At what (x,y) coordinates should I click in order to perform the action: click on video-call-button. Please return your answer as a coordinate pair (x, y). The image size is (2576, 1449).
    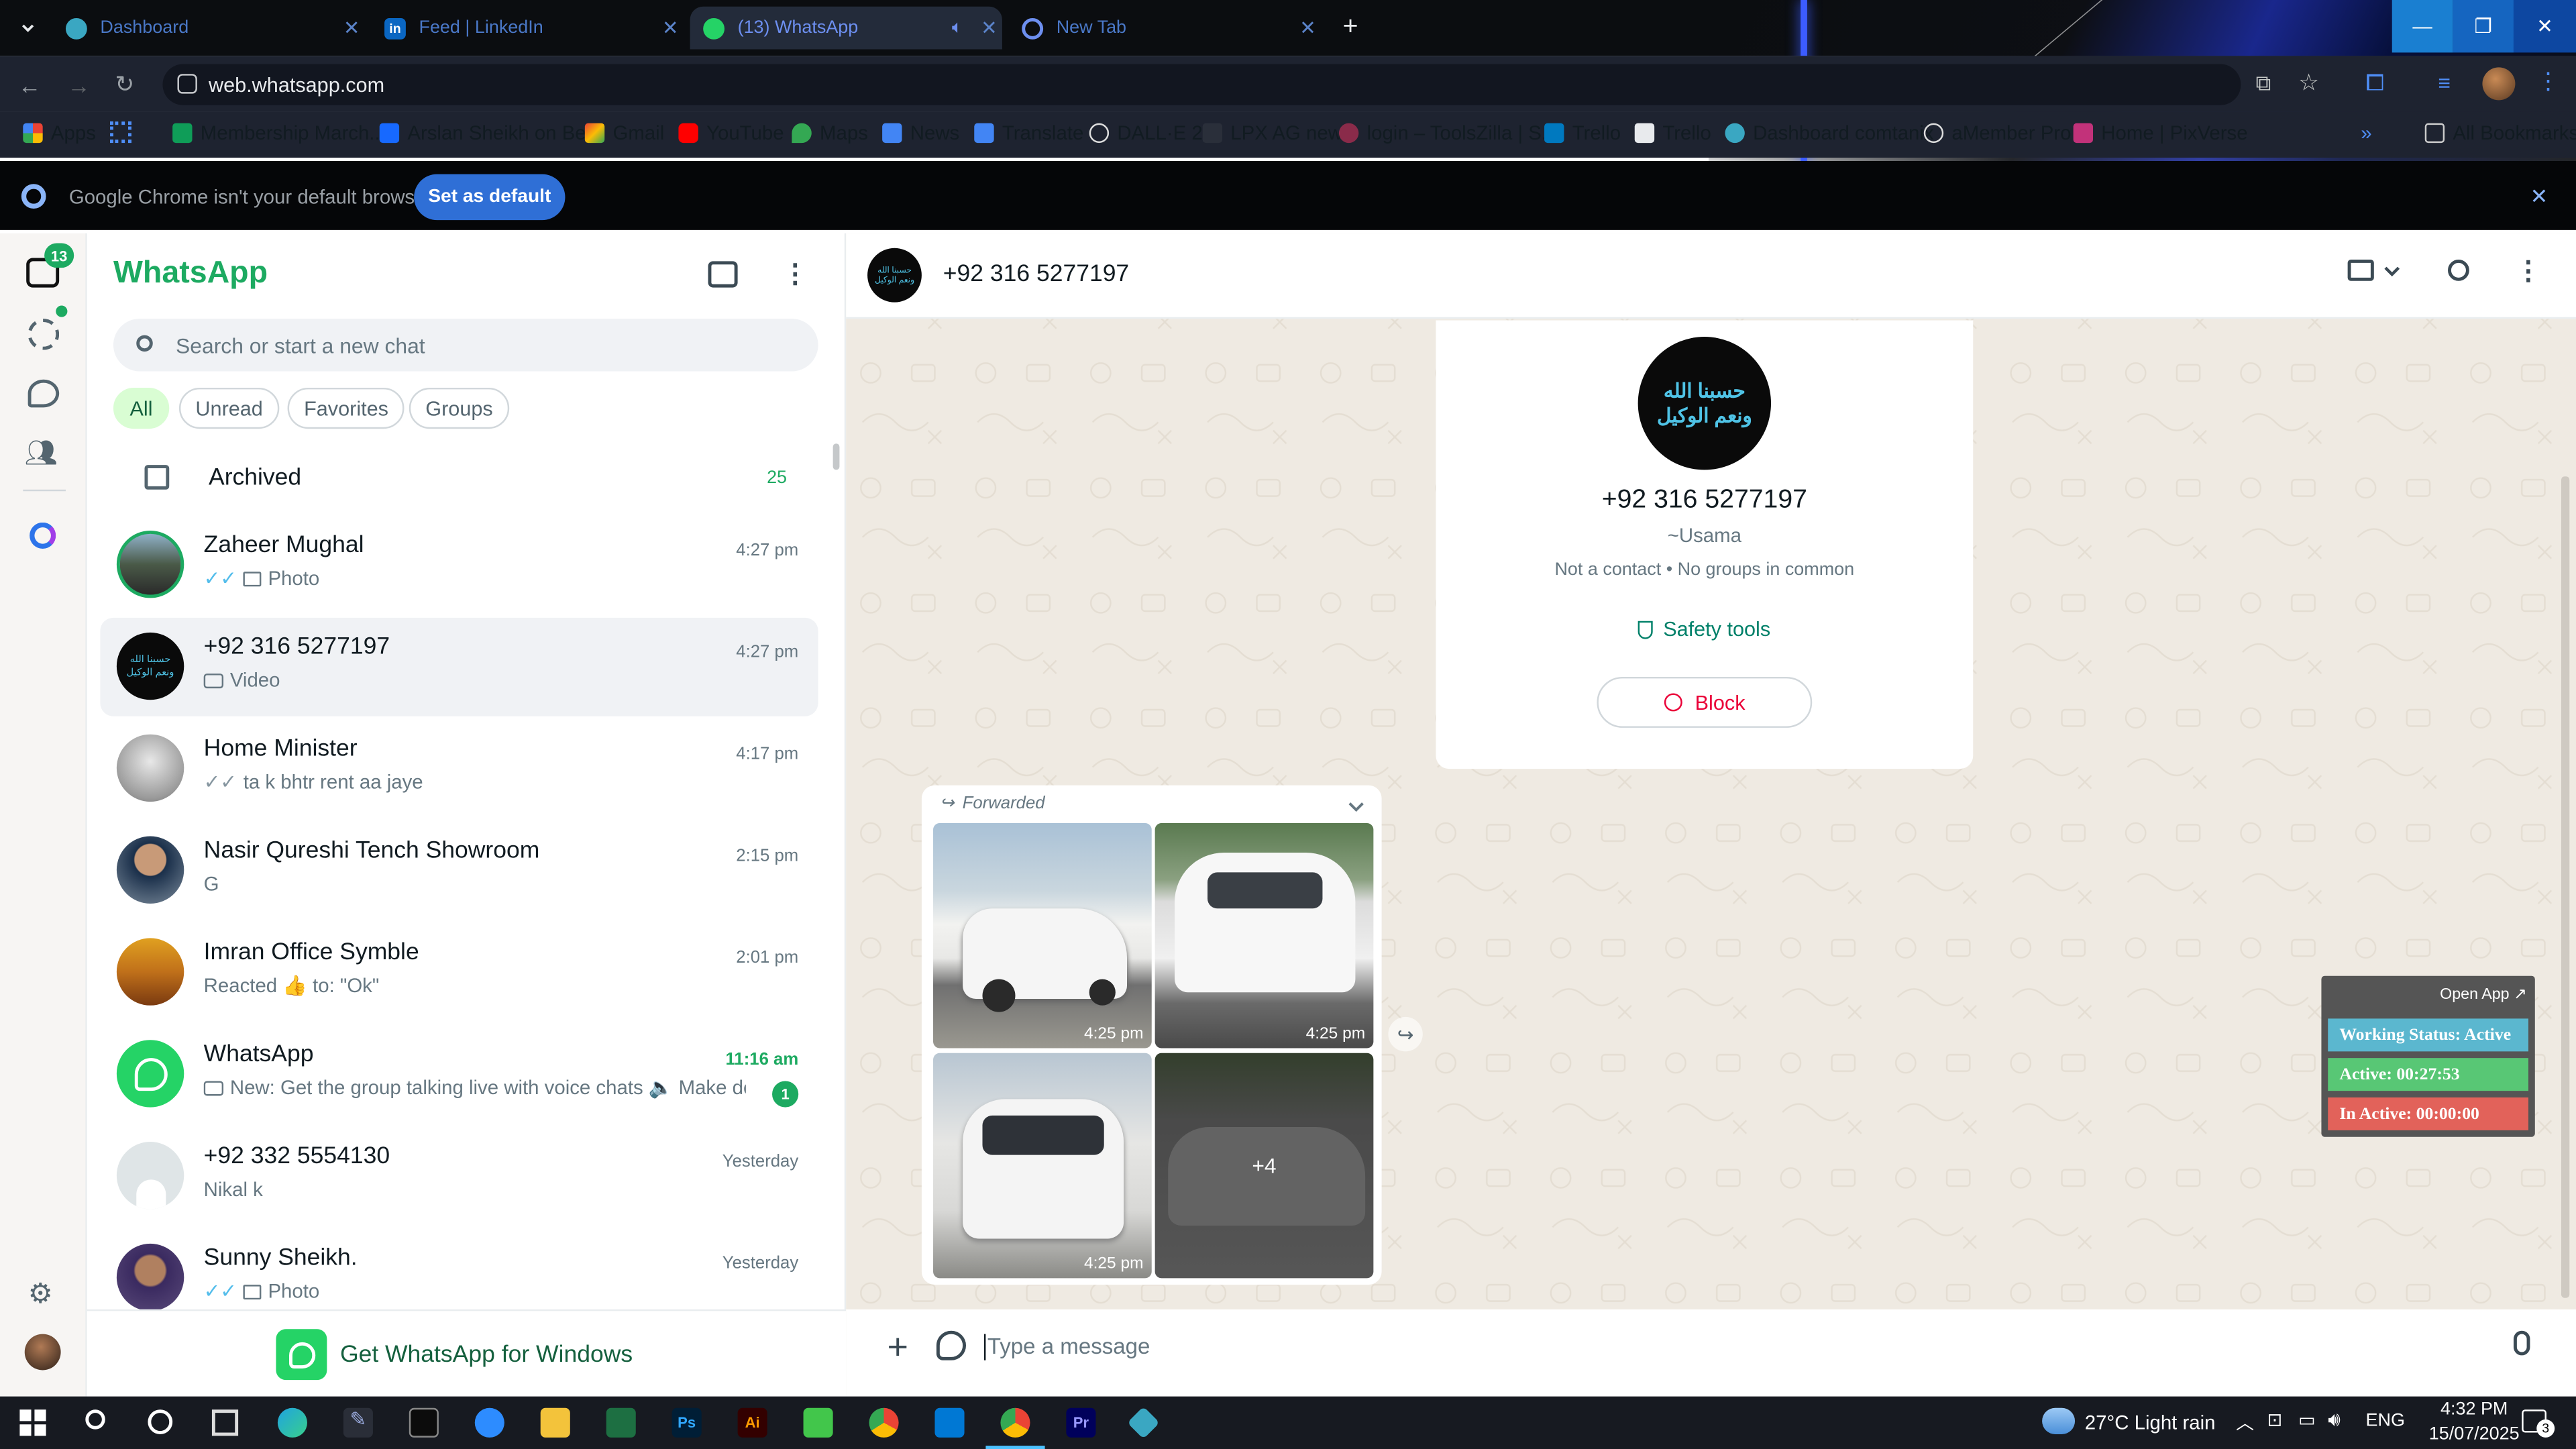
    Looking at the image, I should click on (2373, 270).